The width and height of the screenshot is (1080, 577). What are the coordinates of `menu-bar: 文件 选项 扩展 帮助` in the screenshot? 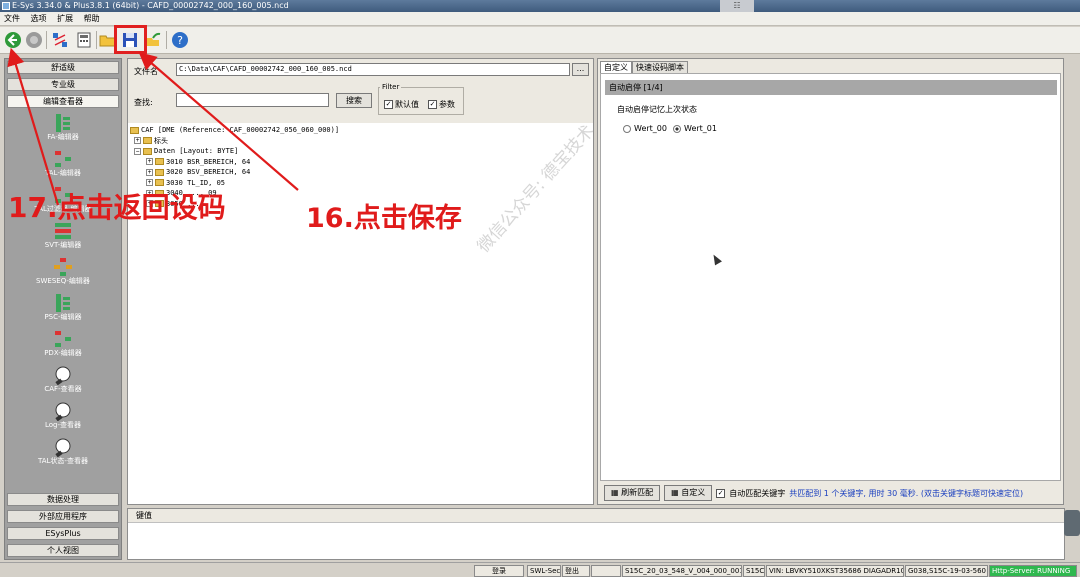 It's located at (540, 19).